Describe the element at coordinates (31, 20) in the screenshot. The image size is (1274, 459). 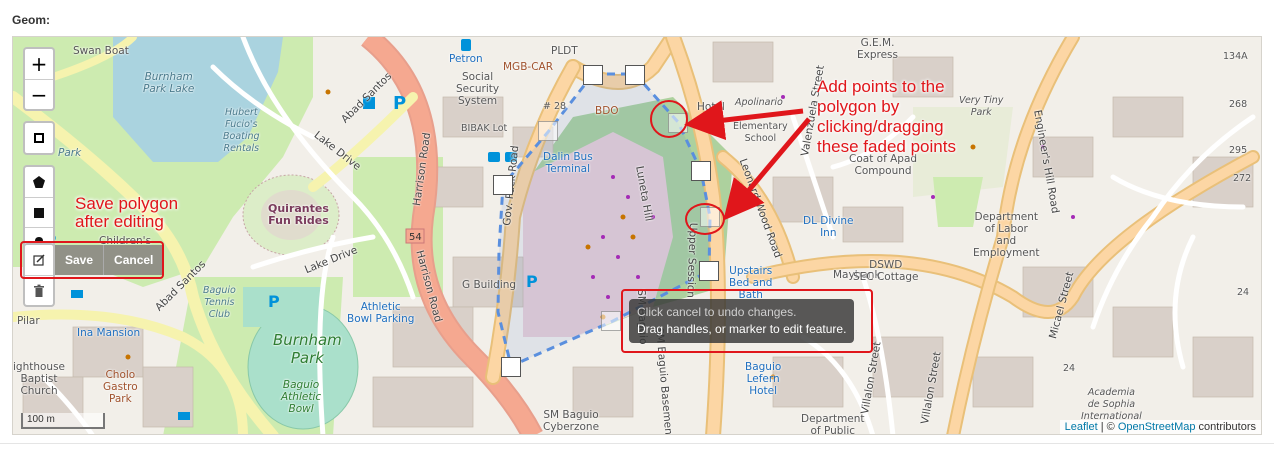
I see `geom-field-label: Geom:` at that location.